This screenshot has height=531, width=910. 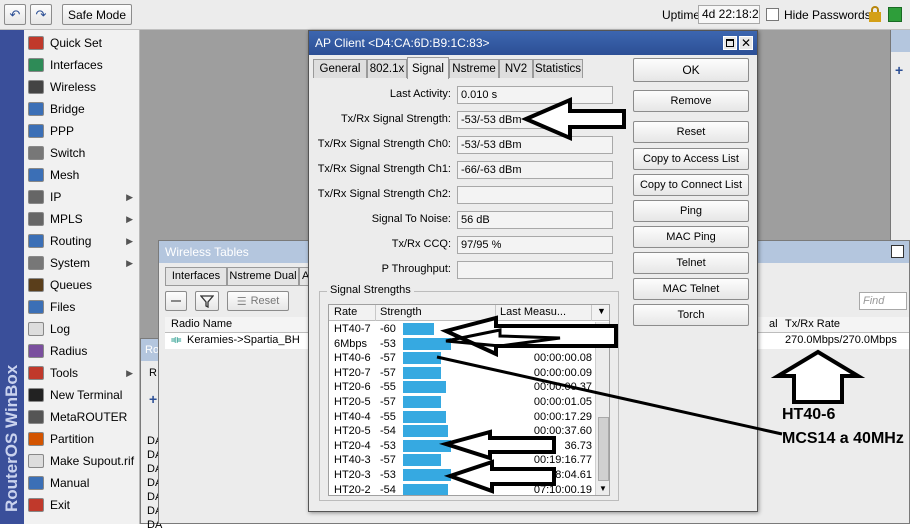 What do you see at coordinates (818, 376) in the screenshot?
I see `annotation-arrow-rate` at bounding box center [818, 376].